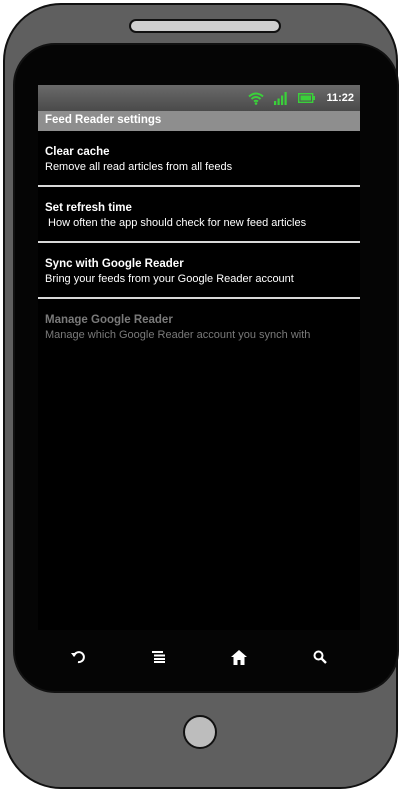 Image resolution: width=403 pixels, height=794 pixels. What do you see at coordinates (77, 152) in the screenshot?
I see `setting-title: Clear cache` at bounding box center [77, 152].